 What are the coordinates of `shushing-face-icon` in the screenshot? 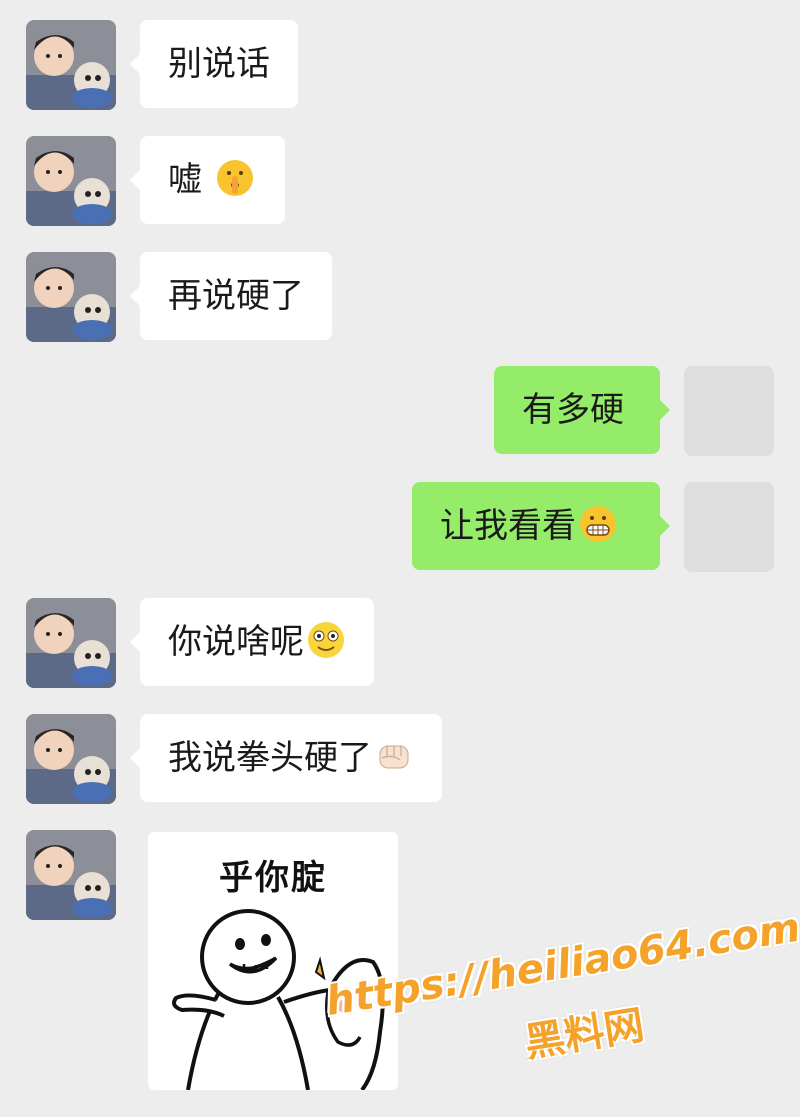 It's located at (234, 177).